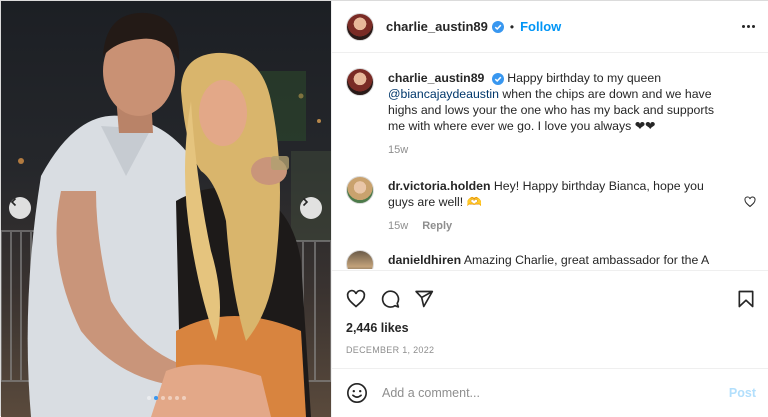  I want to click on bookmark-icon, so click(746, 299).